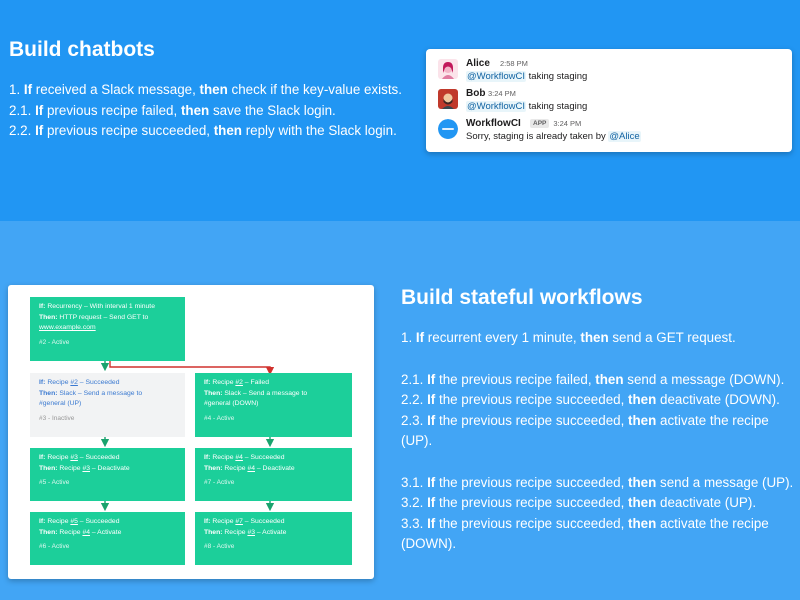 The image size is (800, 600). Describe the element at coordinates (672, 337) in the screenshot. I see `rule-action: send a GET request.` at that location.